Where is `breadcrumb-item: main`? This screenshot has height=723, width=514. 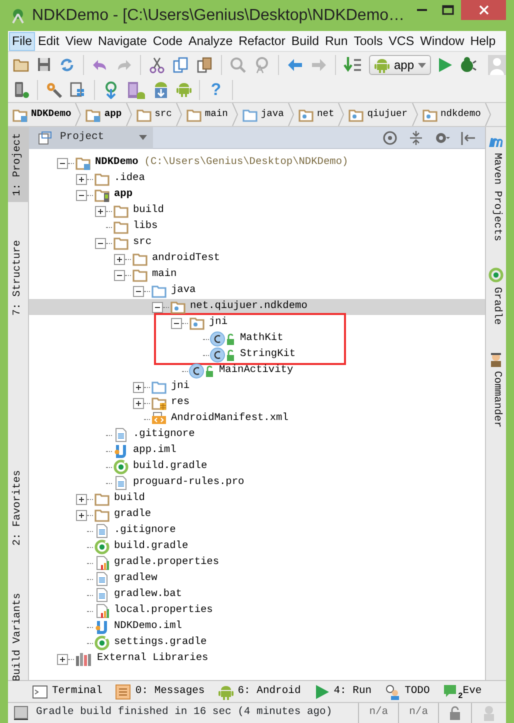 breadcrumb-item: main is located at coordinates (209, 114).